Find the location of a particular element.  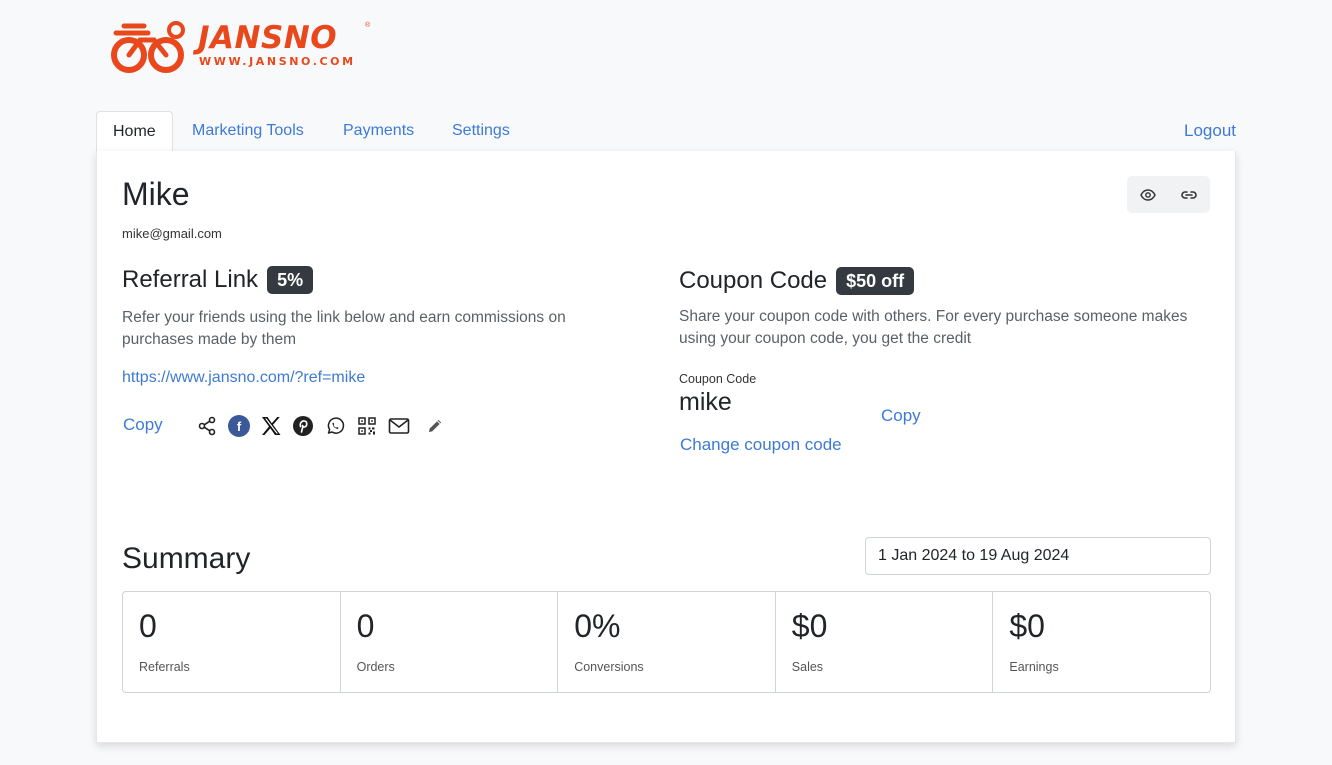

coupon-title: Coupon Code is located at coordinates (753, 280).